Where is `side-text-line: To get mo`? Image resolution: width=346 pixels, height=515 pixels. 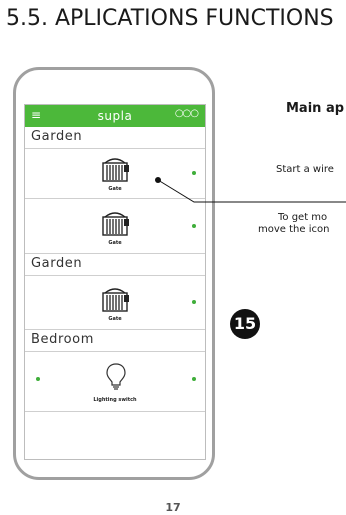
side-text-line: To get mo is located at coordinates (303, 217).